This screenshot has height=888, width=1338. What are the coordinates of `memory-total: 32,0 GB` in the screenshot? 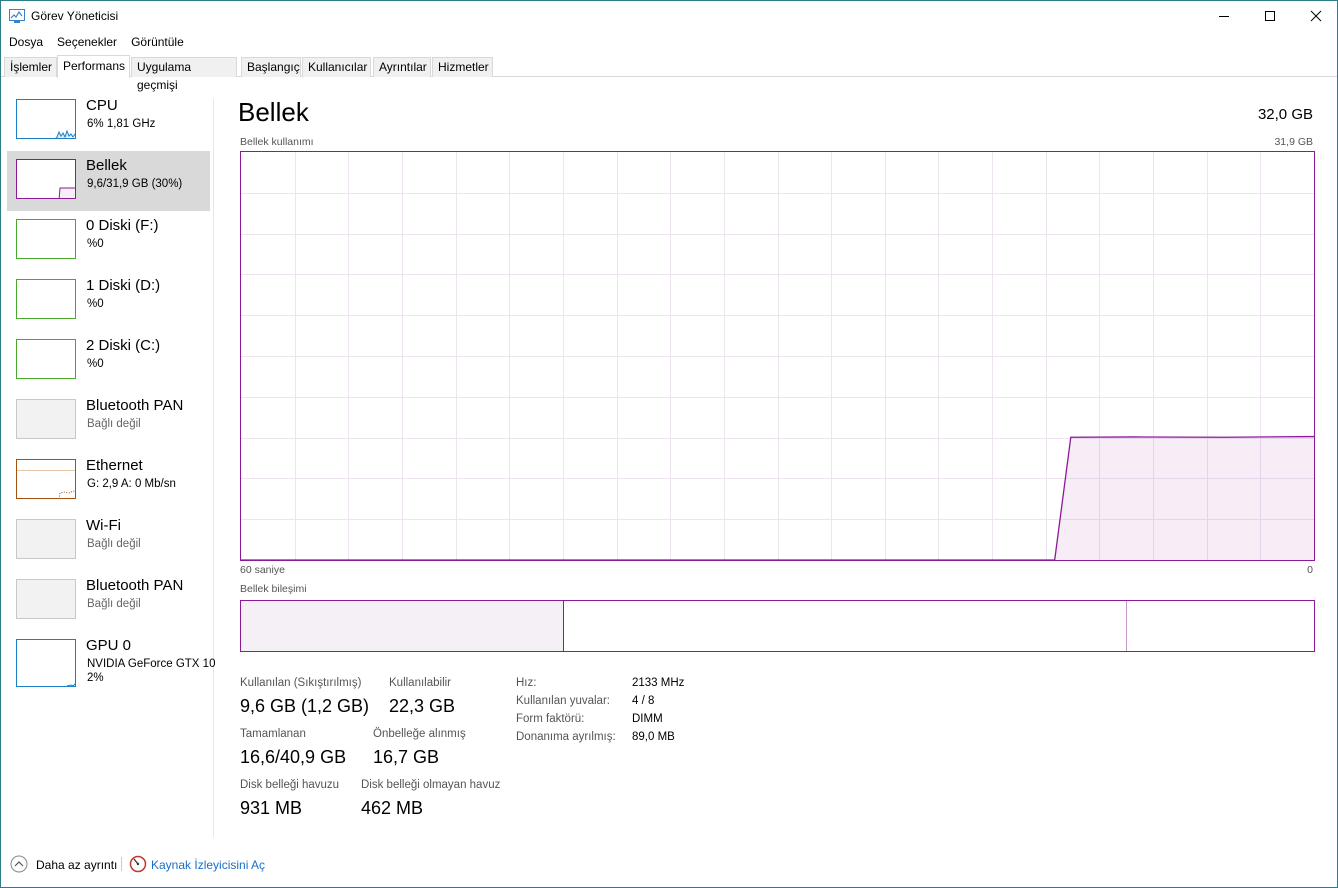 It's located at (1285, 114).